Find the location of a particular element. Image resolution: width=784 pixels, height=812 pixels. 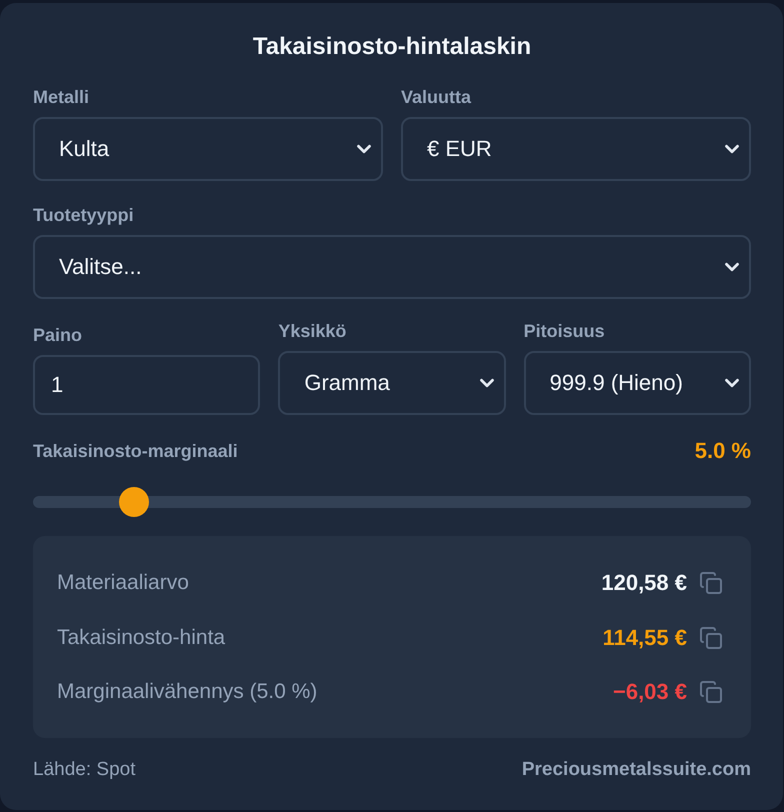

slider-track is located at coordinates (392, 502).